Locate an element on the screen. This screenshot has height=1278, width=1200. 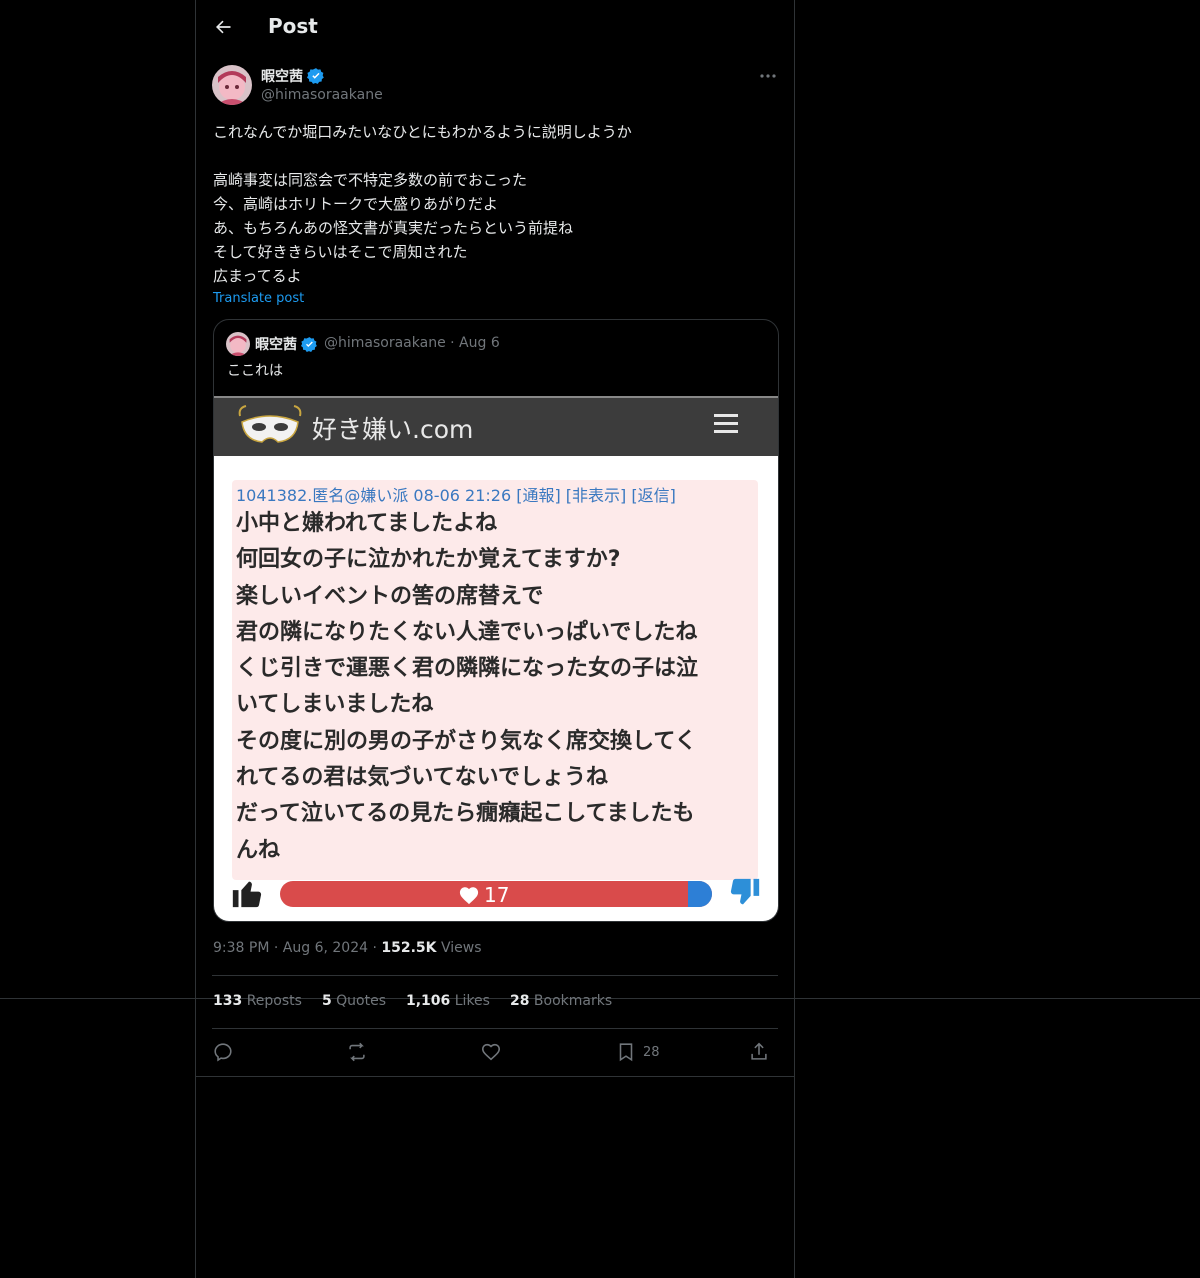
screenshot-post-line: その度に別の男の子がさり気なく席交換してく is located at coordinates (466, 741).